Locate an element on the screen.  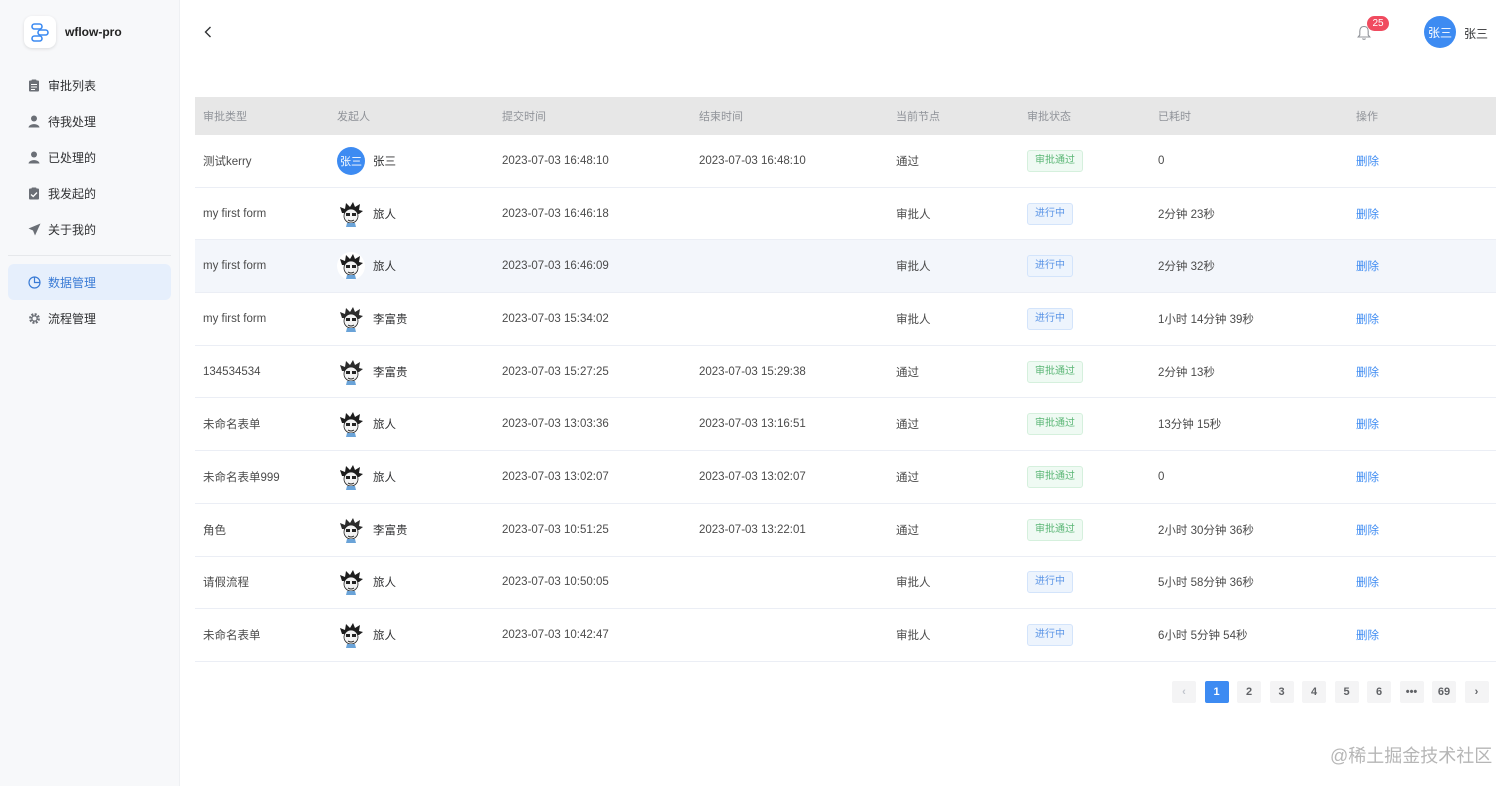
cell-duration: 5小时 58分钟 36秒 is located at coordinates (1206, 583).